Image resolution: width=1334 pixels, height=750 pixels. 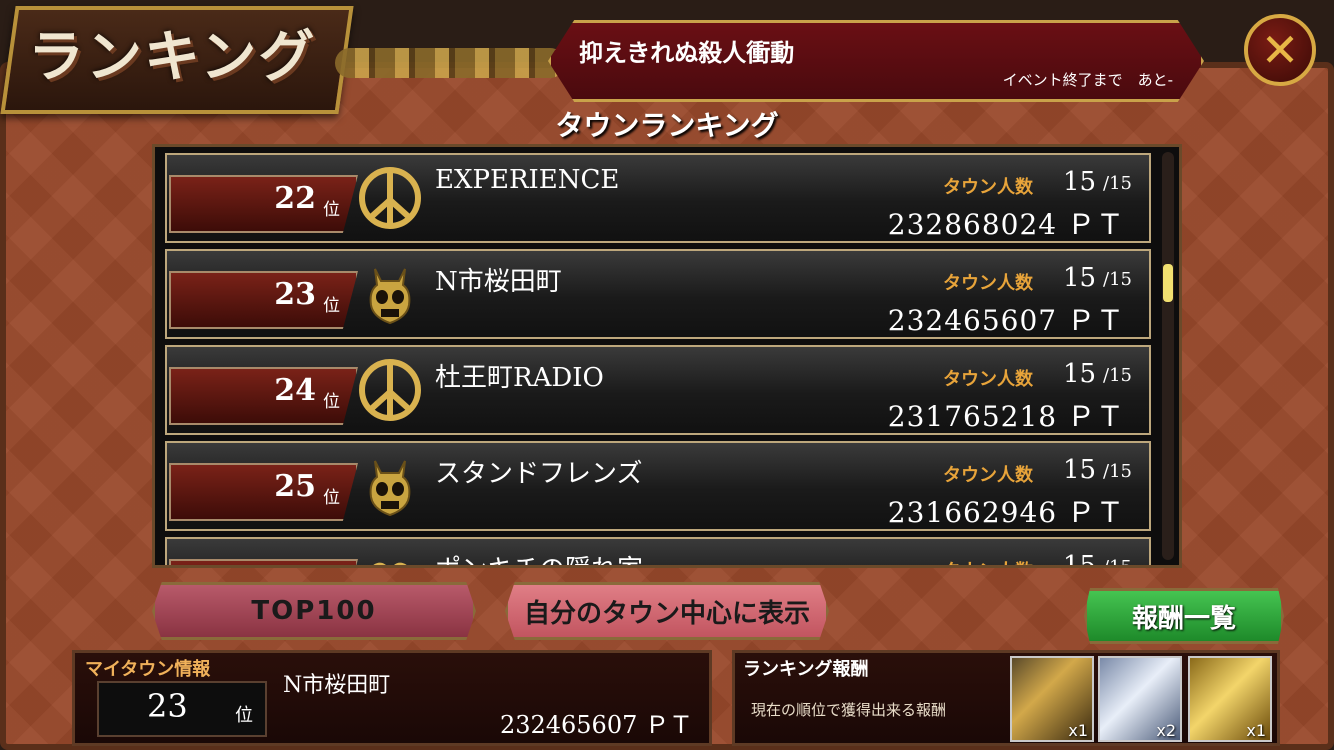 I want to click on town-points: 231662946 ＰＴ, so click(x=1006, y=512).